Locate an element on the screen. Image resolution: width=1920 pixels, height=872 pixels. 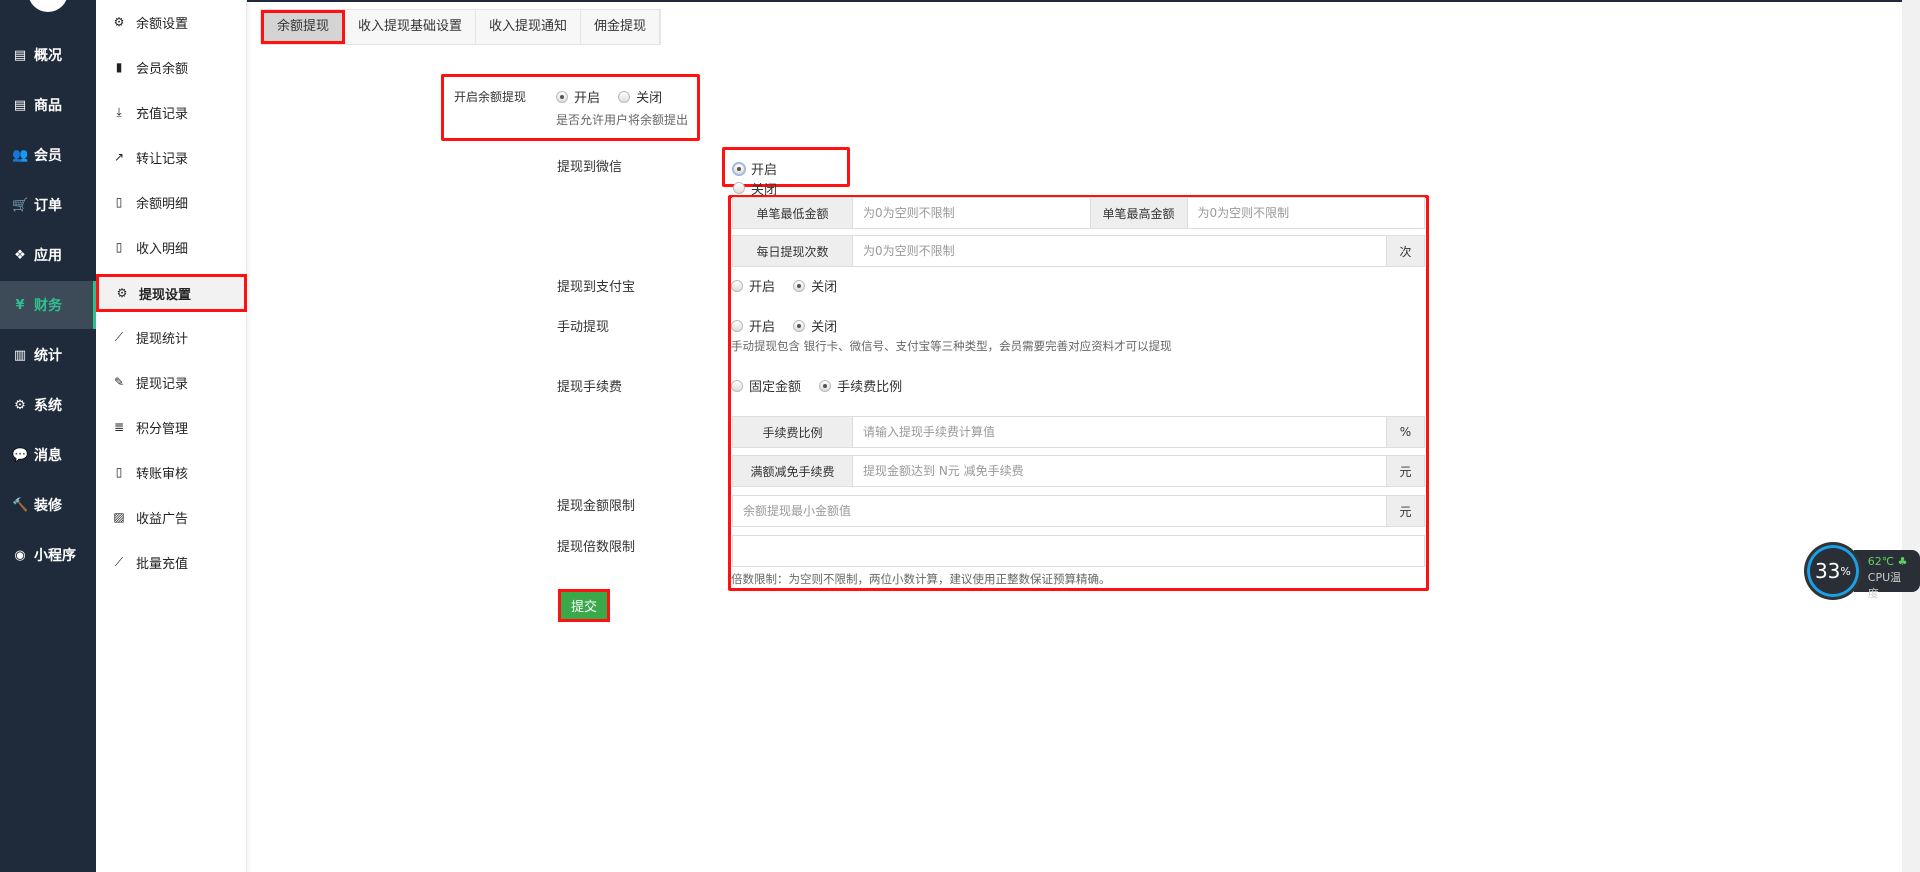
sidebar-item-7: ⚙ 系统 is located at coordinates (48, 405).